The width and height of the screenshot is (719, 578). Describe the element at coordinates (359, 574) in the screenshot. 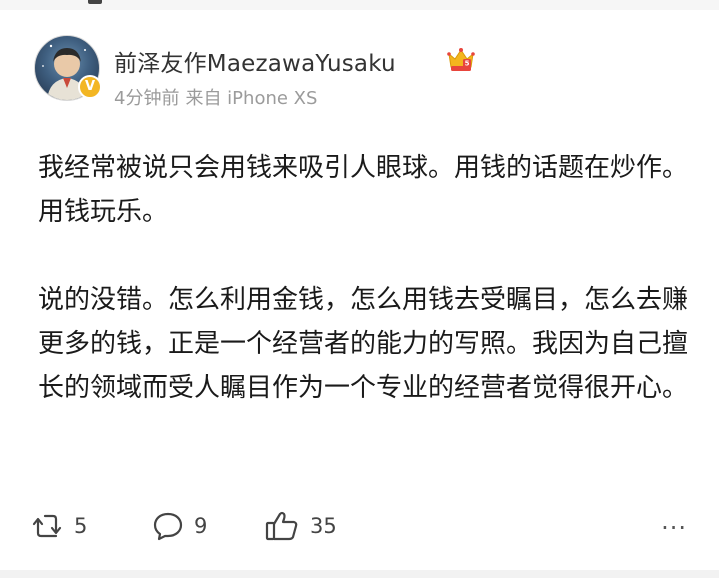

I see `divider` at that location.